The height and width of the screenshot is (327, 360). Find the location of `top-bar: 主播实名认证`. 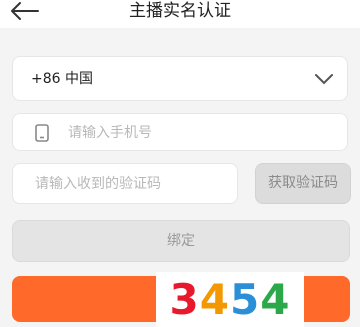

top-bar: 主播实名认证 is located at coordinates (180, 14).